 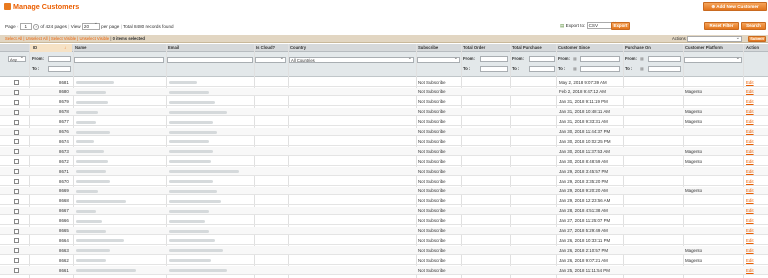 I want to click on select-visible-link: Select Visible, so click(x=63, y=38).